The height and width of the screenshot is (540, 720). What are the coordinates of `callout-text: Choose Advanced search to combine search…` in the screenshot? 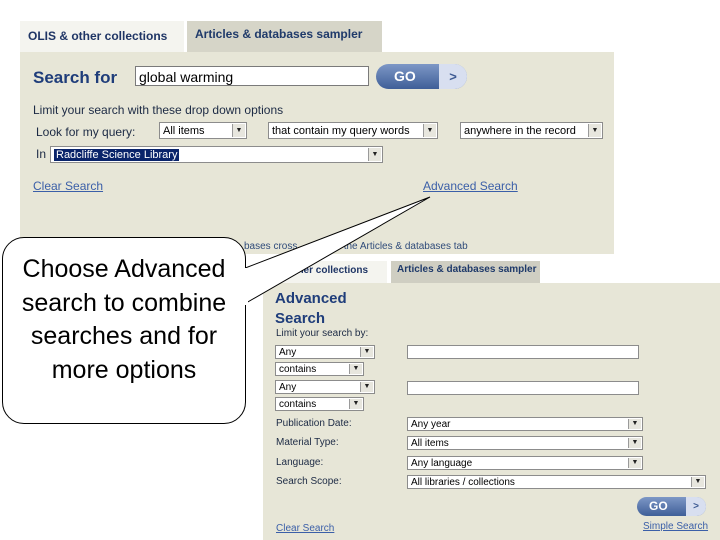 It's located at (124, 319).